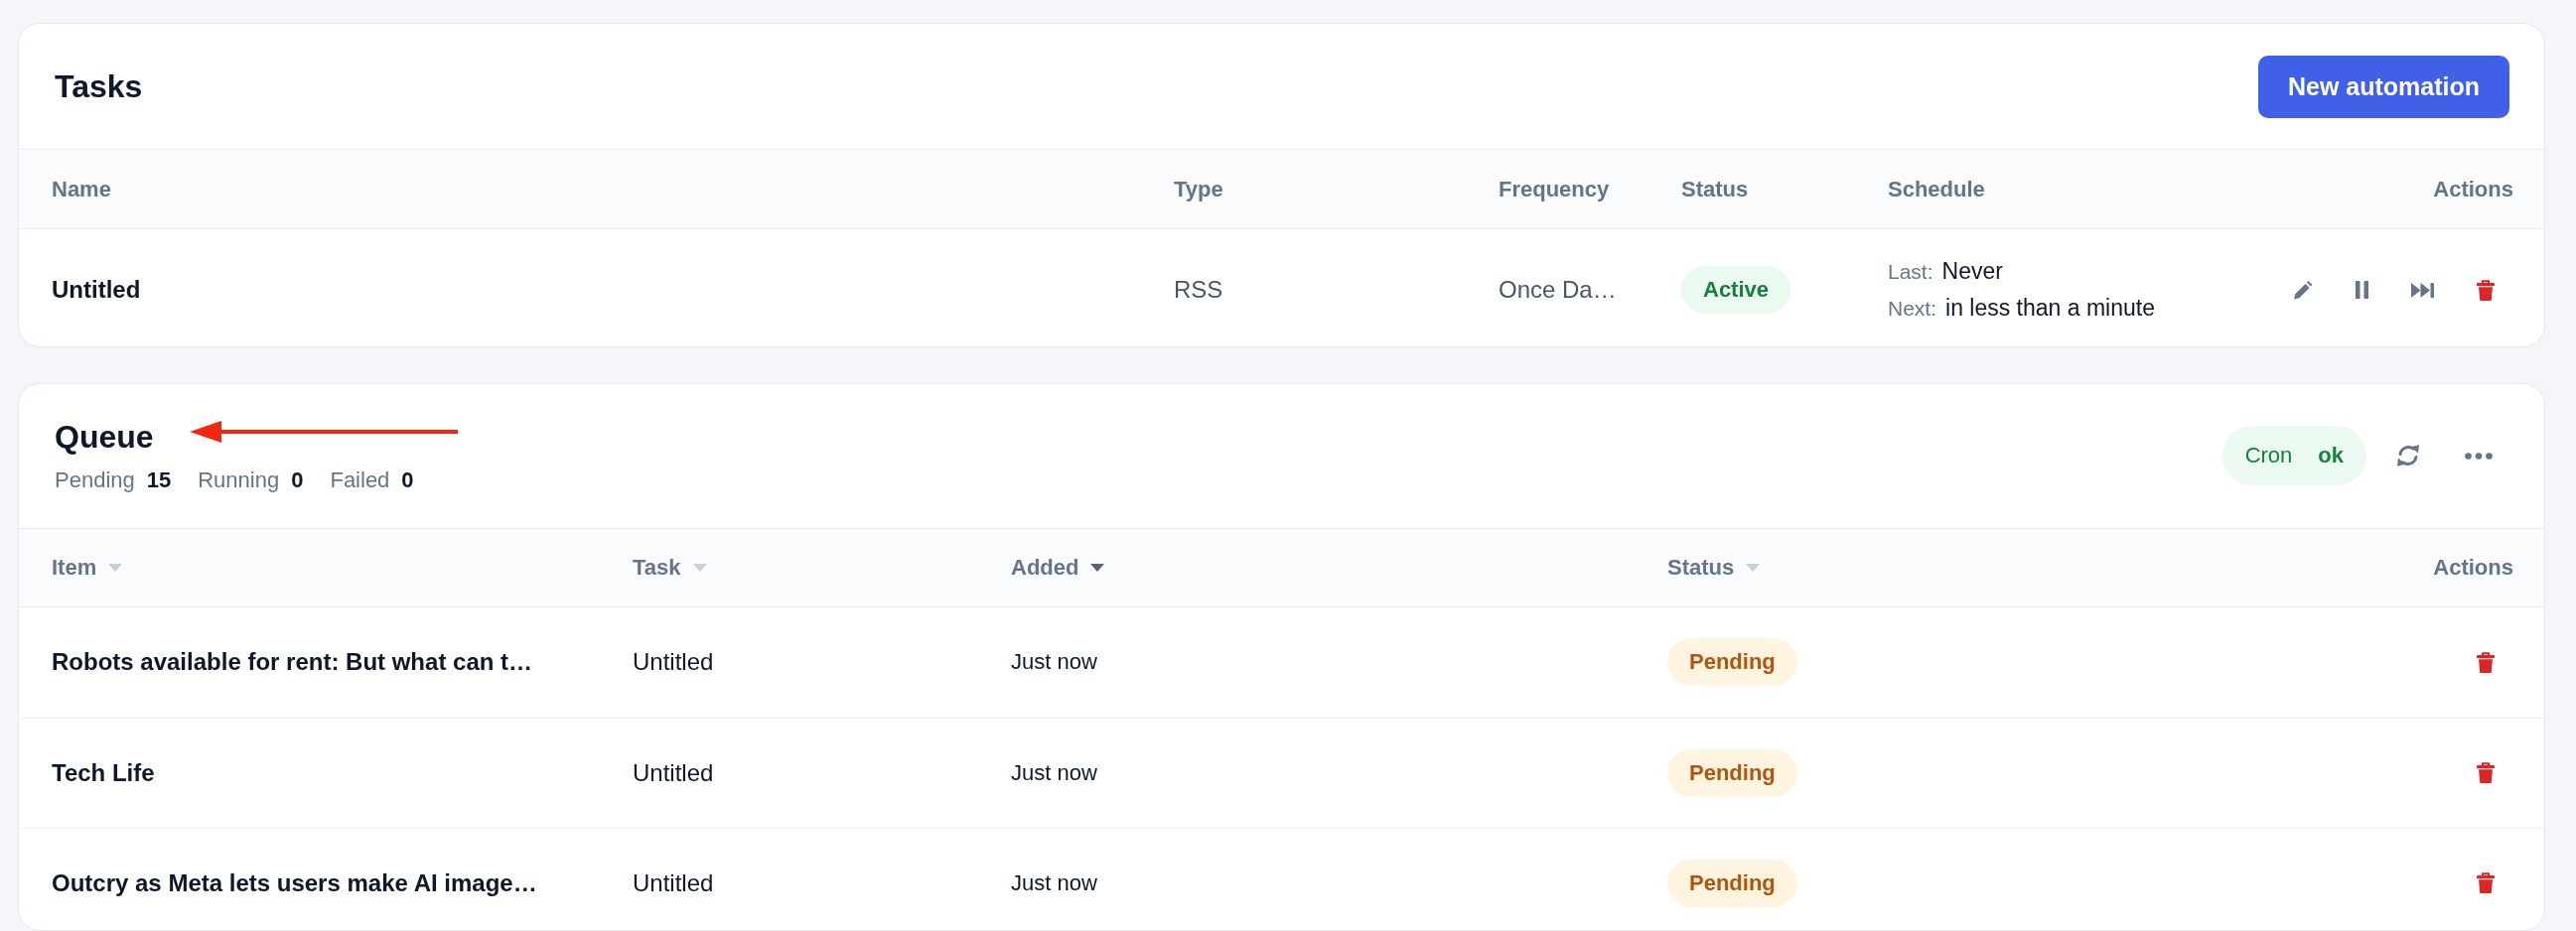  Describe the element at coordinates (1937, 189) in the screenshot. I see `column-header: Schedule` at that location.